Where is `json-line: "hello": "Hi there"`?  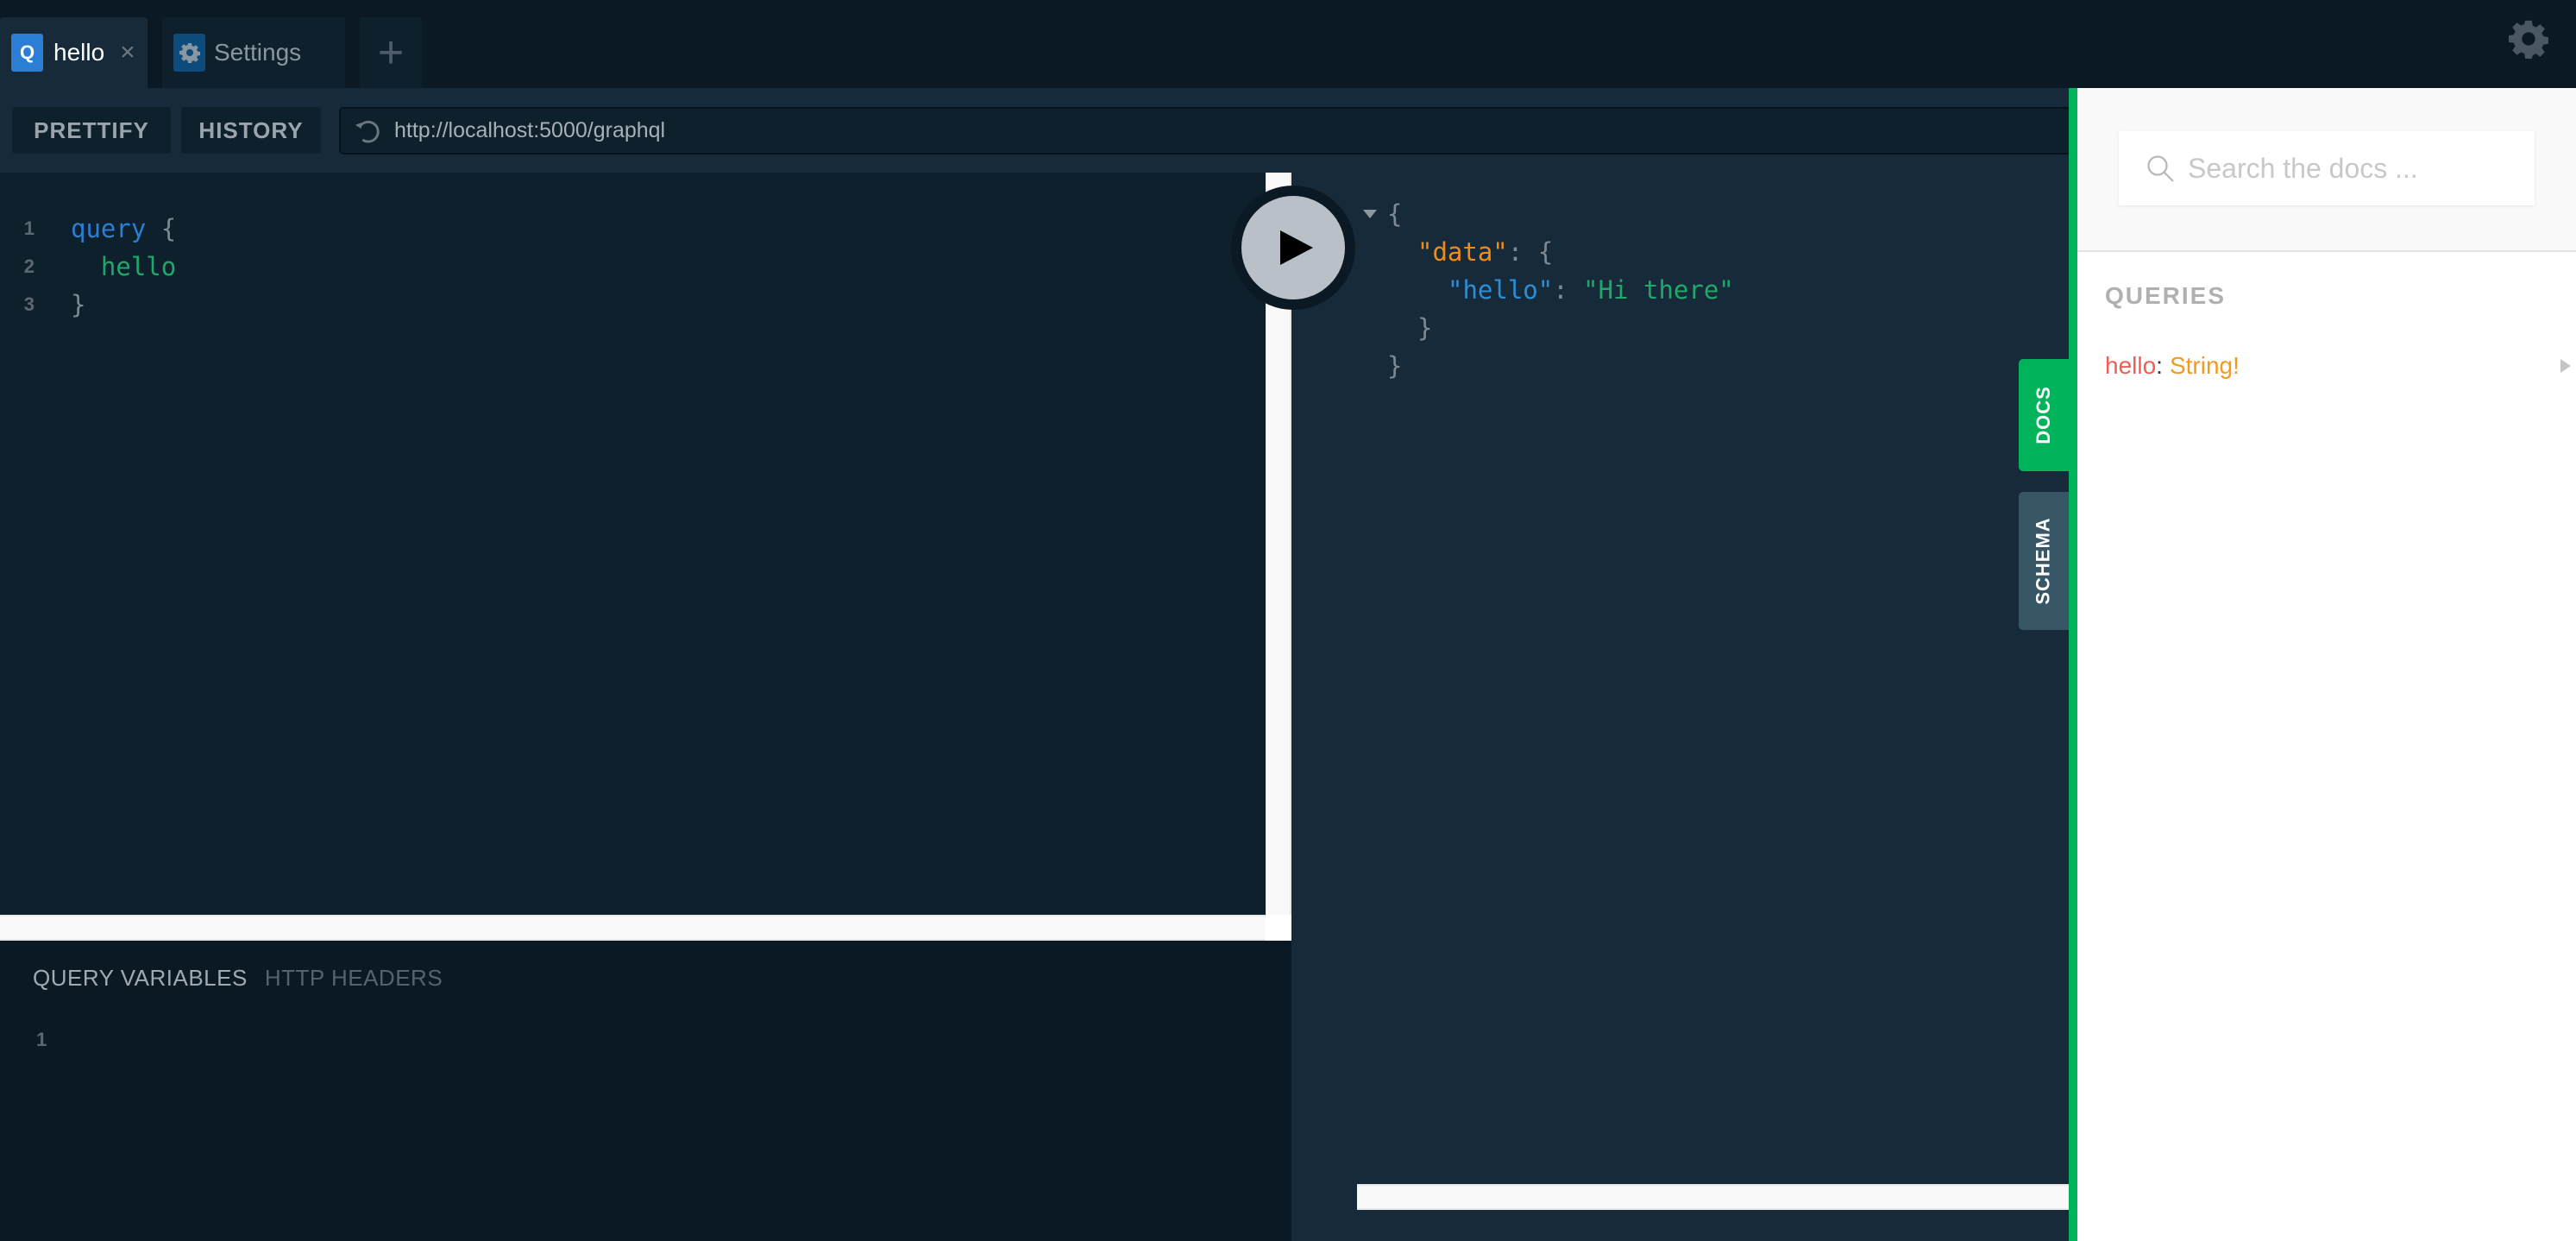
json-line: "hello": "Hi there" is located at coordinates (1591, 290).